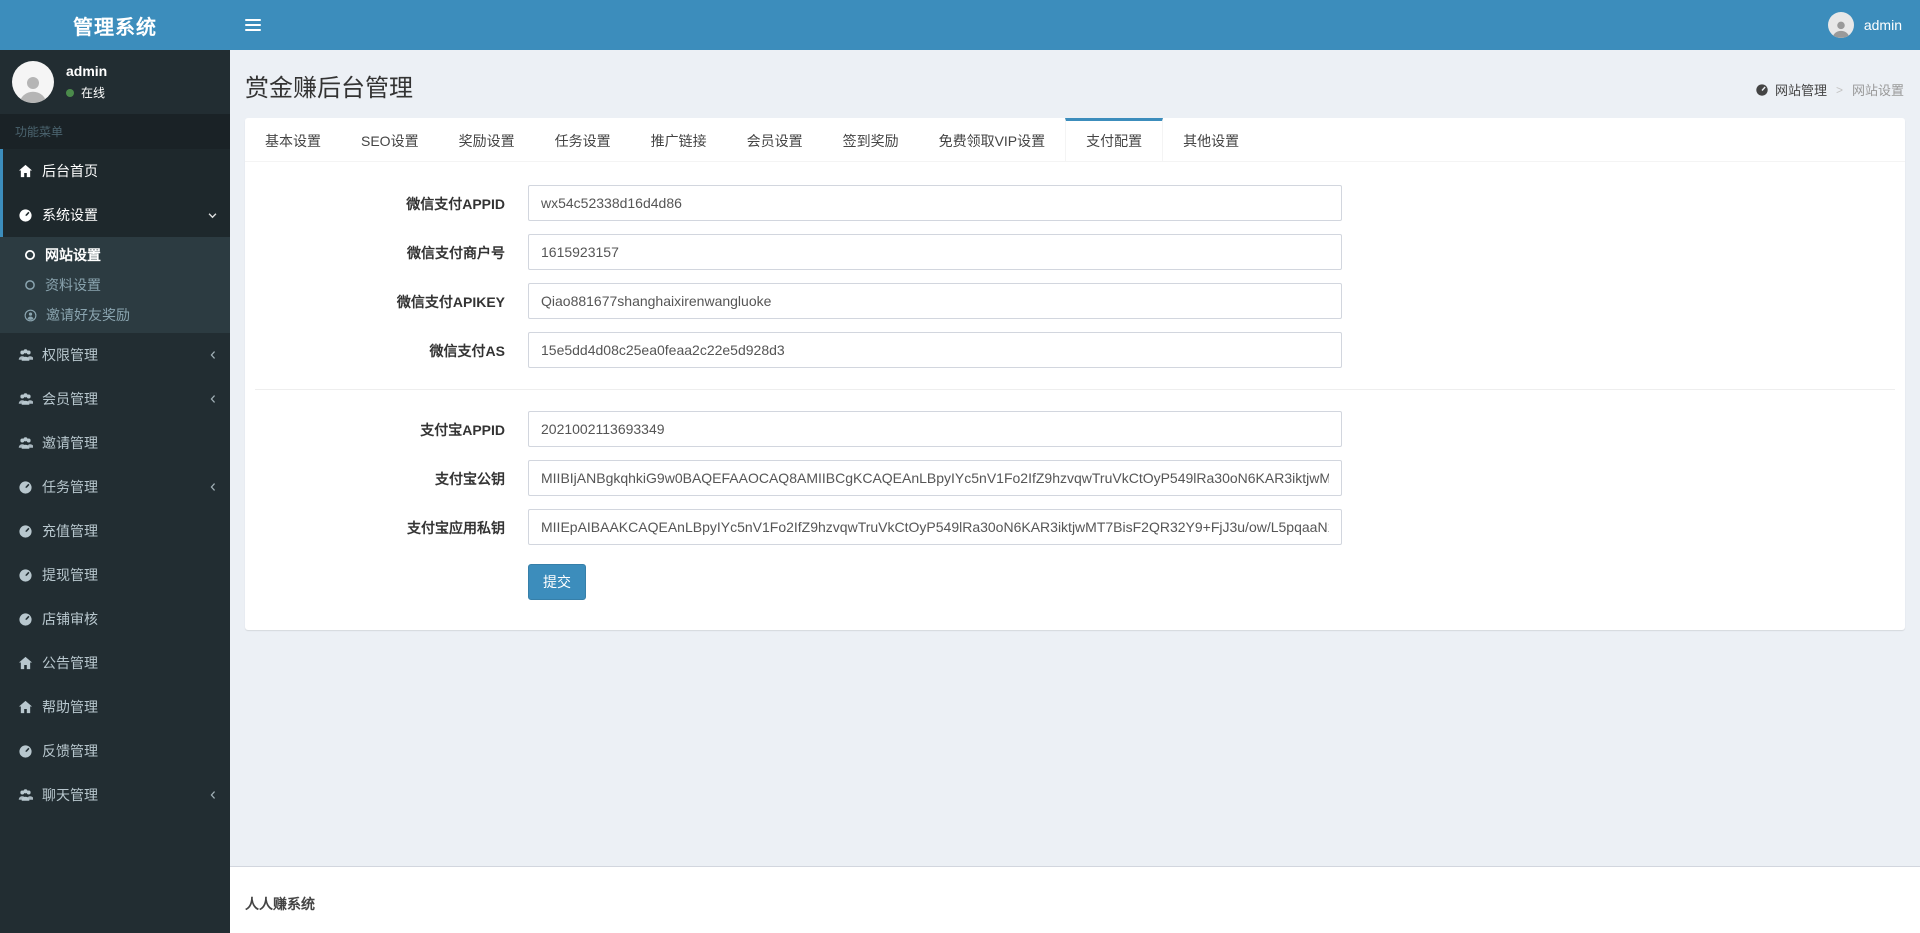 This screenshot has height=933, width=1920. I want to click on top-user-name: admin, so click(1882, 25).